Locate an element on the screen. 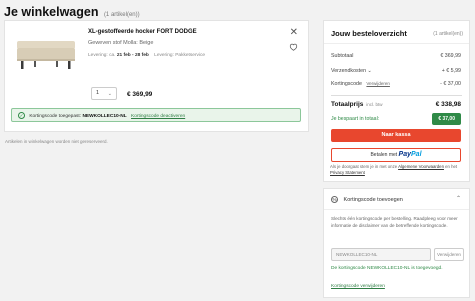 This screenshot has height=301, width=475. page-title: Je winkelwagen is located at coordinates (51, 12).